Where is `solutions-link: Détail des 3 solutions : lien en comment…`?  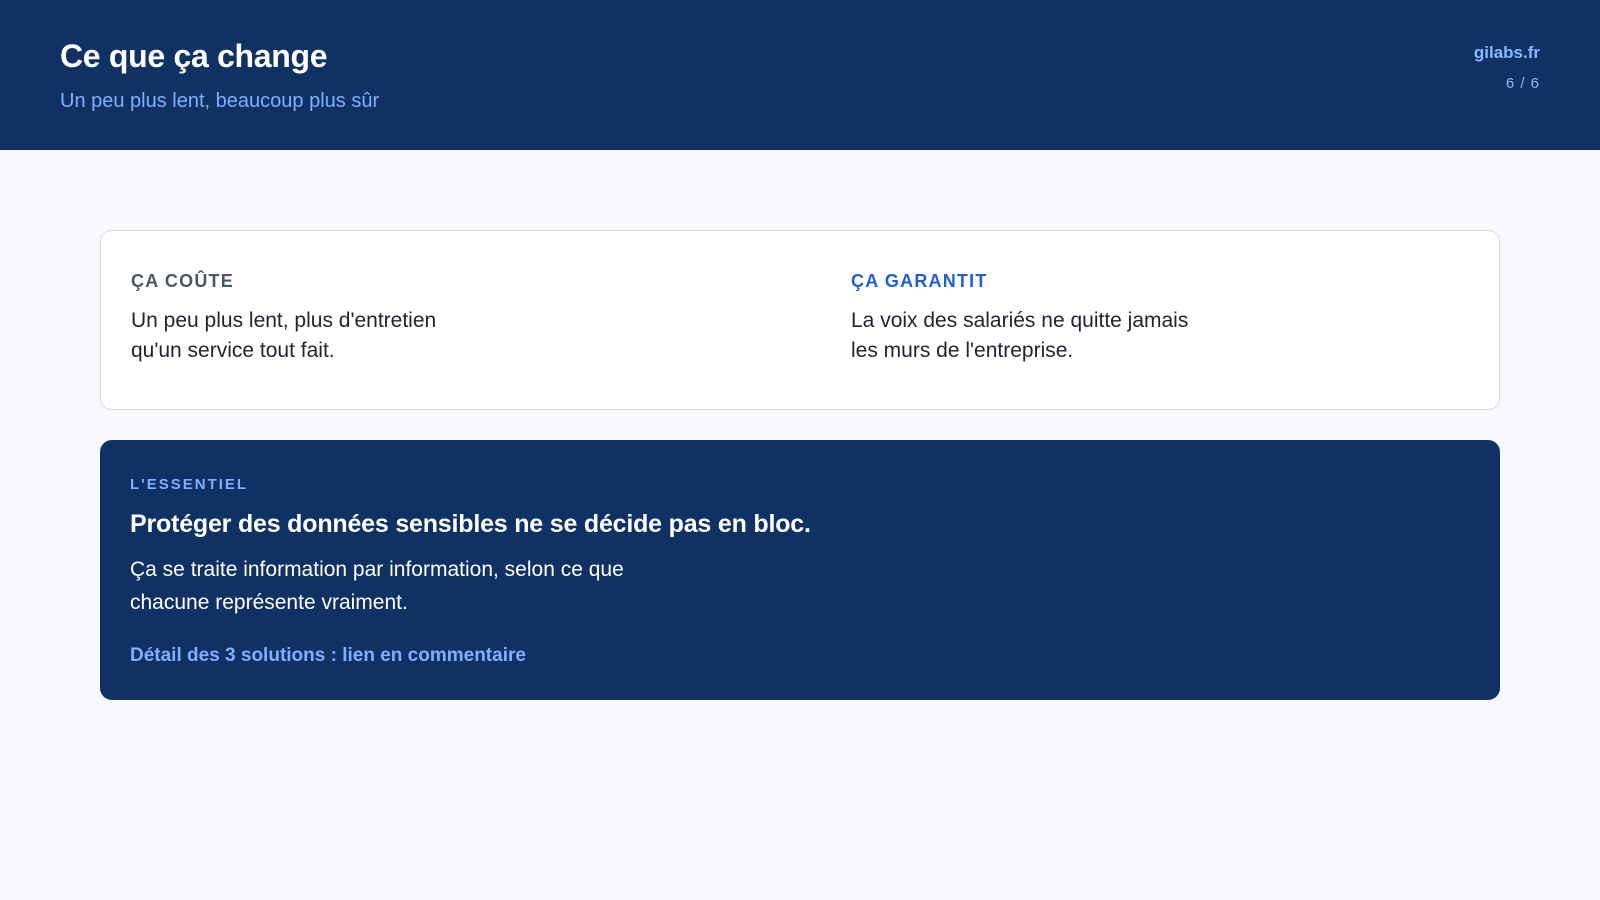 solutions-link: Détail des 3 solutions : lien en comment… is located at coordinates (328, 656).